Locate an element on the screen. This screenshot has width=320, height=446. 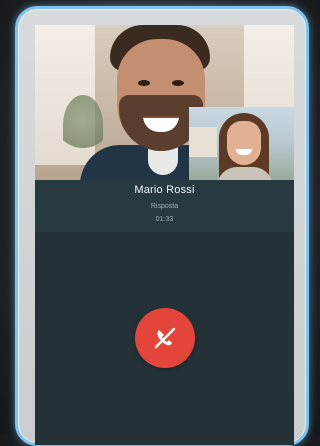
phone-hangup-icon is located at coordinates (165, 338).